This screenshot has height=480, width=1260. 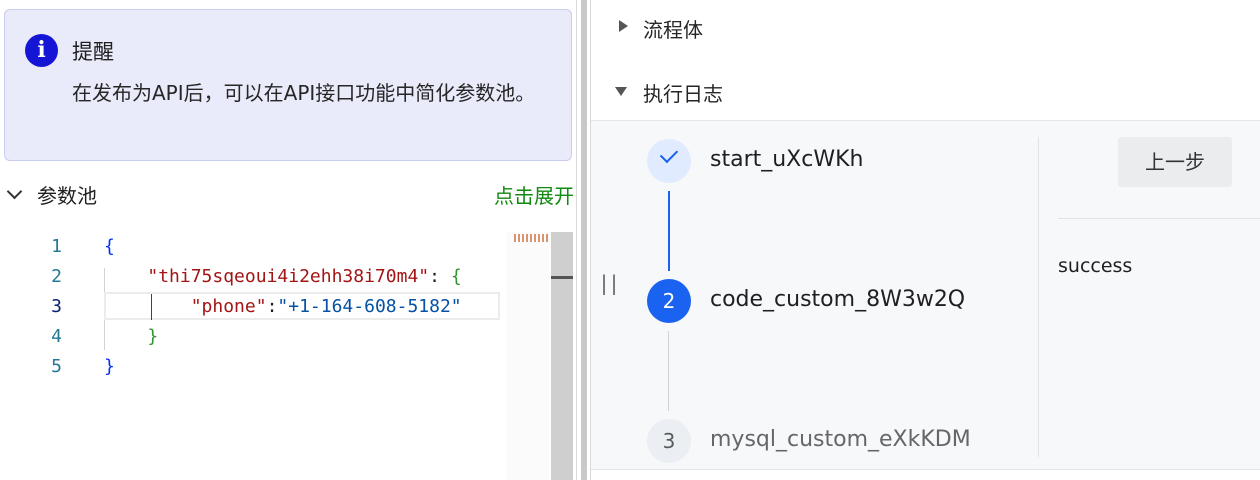 What do you see at coordinates (151, 307) in the screenshot?
I see `text-cursor` at bounding box center [151, 307].